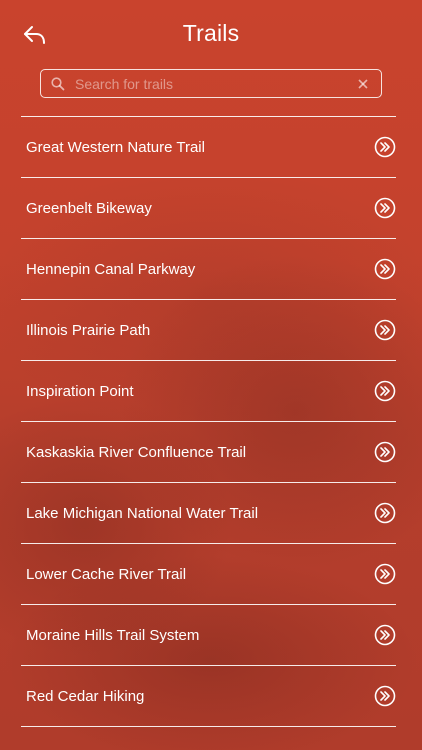  I want to click on trail-name: Red Cedar Hiking, so click(85, 696).